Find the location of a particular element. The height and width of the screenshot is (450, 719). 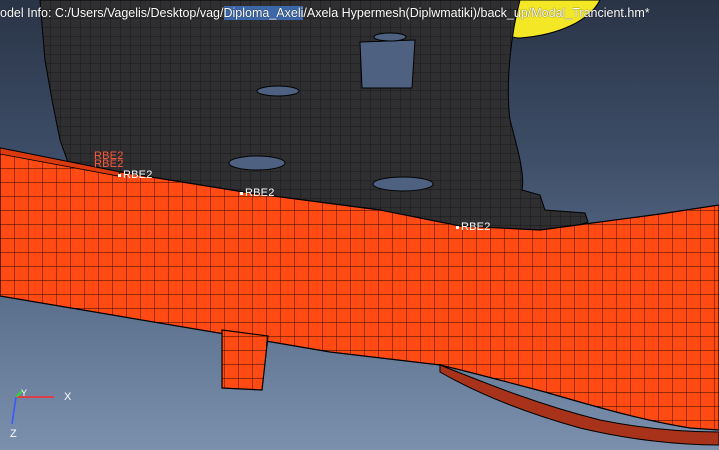

triad-x-label: X is located at coordinates (68, 397).